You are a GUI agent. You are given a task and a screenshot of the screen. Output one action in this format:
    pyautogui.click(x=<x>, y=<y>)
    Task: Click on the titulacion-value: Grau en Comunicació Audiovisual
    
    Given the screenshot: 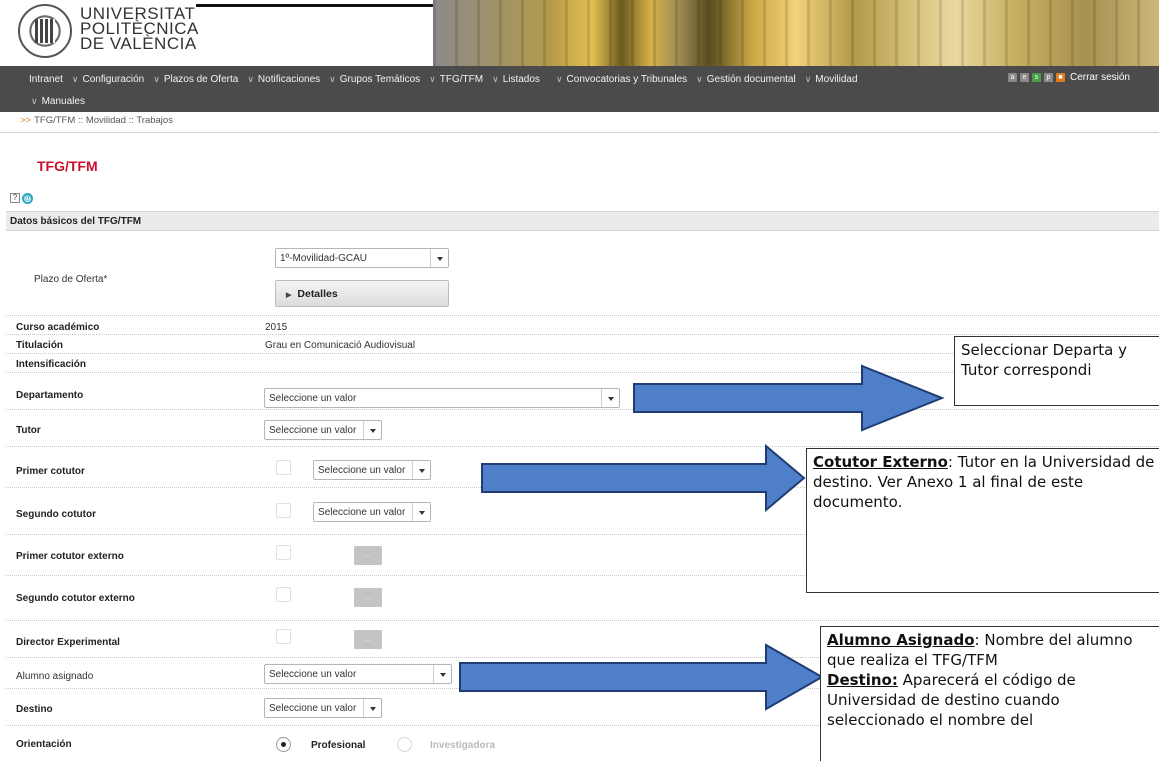 What is the action you would take?
    pyautogui.click(x=340, y=345)
    